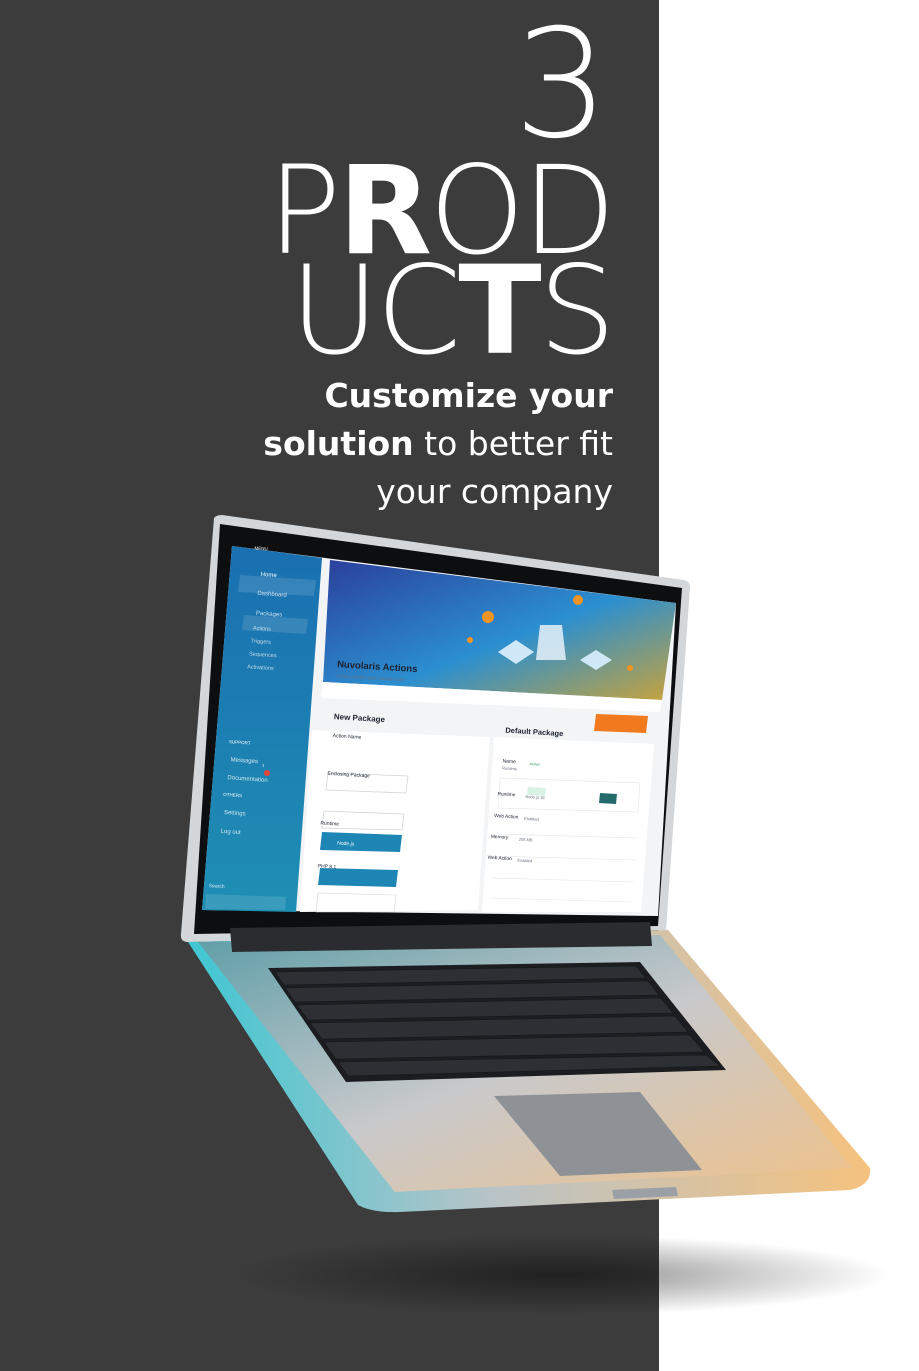 The width and height of the screenshot is (919, 1371). I want to click on messages-badge: 3, so click(263, 766).